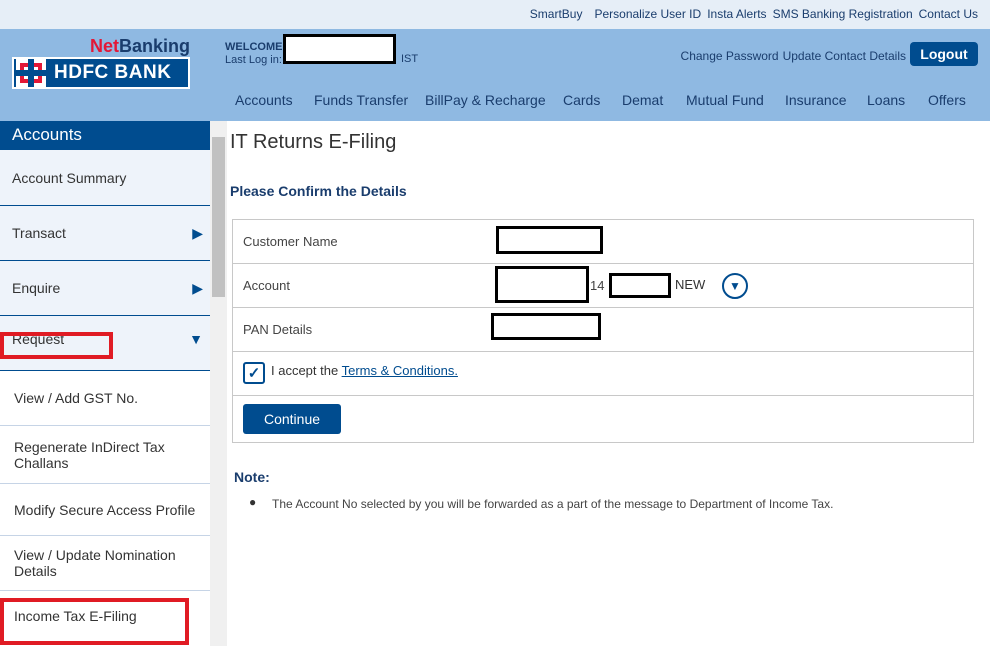 The width and height of the screenshot is (990, 646). Describe the element at coordinates (400, 370) in the screenshot. I see `terms-conditions-link: Terms & Conditions.` at that location.